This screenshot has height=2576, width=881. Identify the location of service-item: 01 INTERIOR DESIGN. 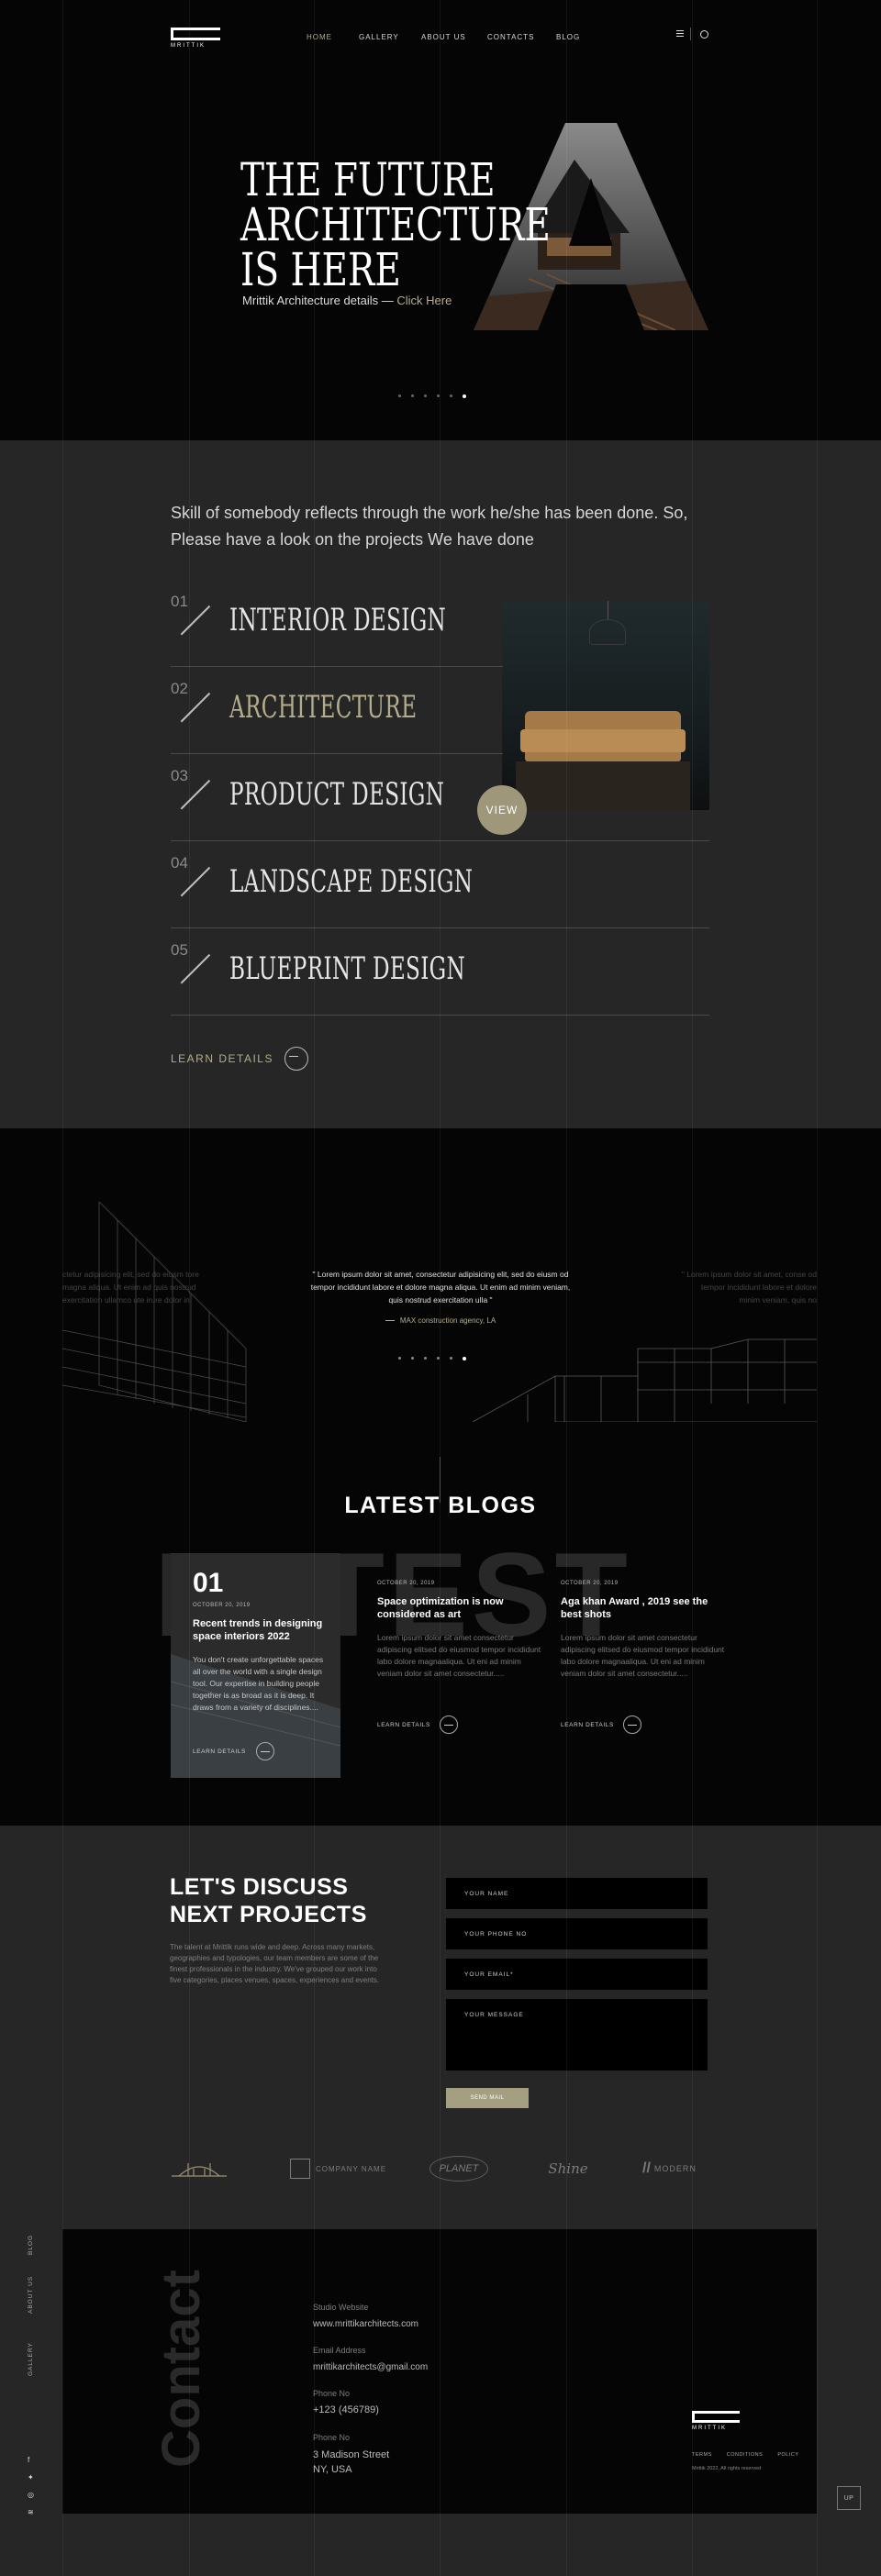
(337, 623).